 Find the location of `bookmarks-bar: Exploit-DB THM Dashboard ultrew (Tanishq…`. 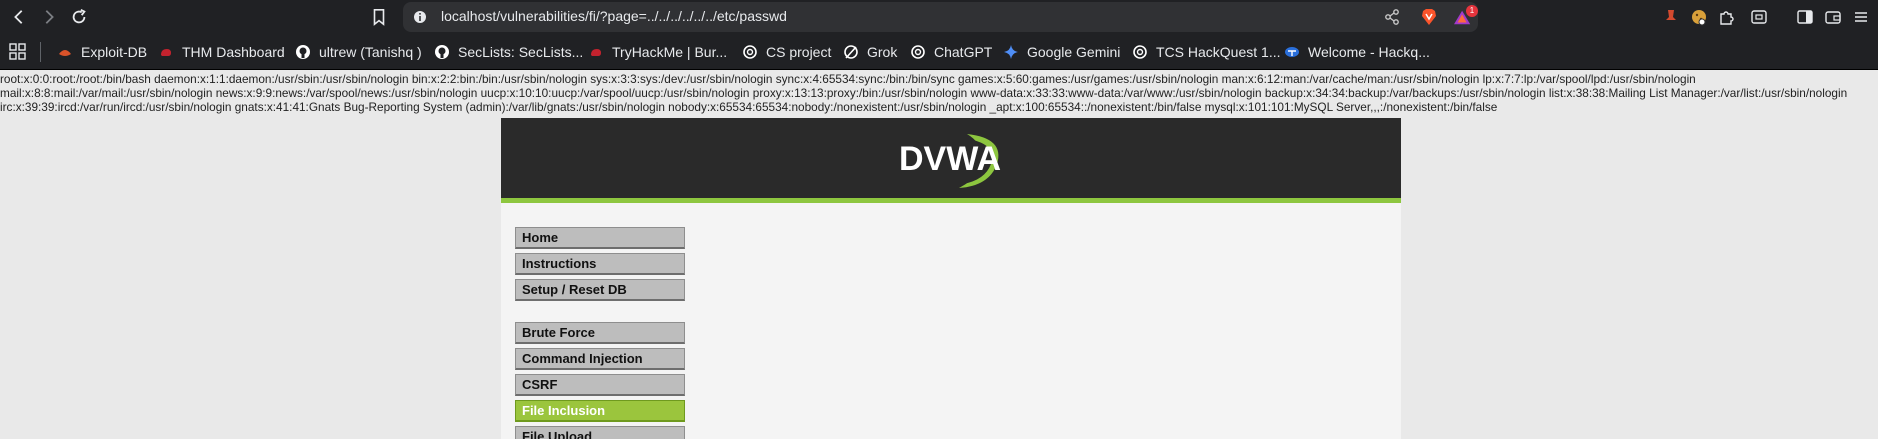

bookmarks-bar: Exploit-DB THM Dashboard ultrew (Tanishq… is located at coordinates (939, 51).